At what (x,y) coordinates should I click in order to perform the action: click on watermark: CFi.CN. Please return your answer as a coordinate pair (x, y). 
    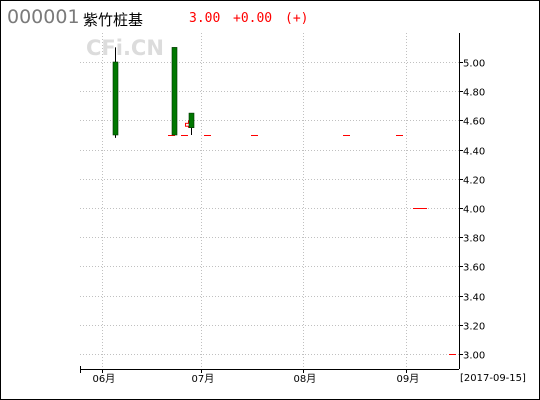
    Looking at the image, I should click on (125, 48).